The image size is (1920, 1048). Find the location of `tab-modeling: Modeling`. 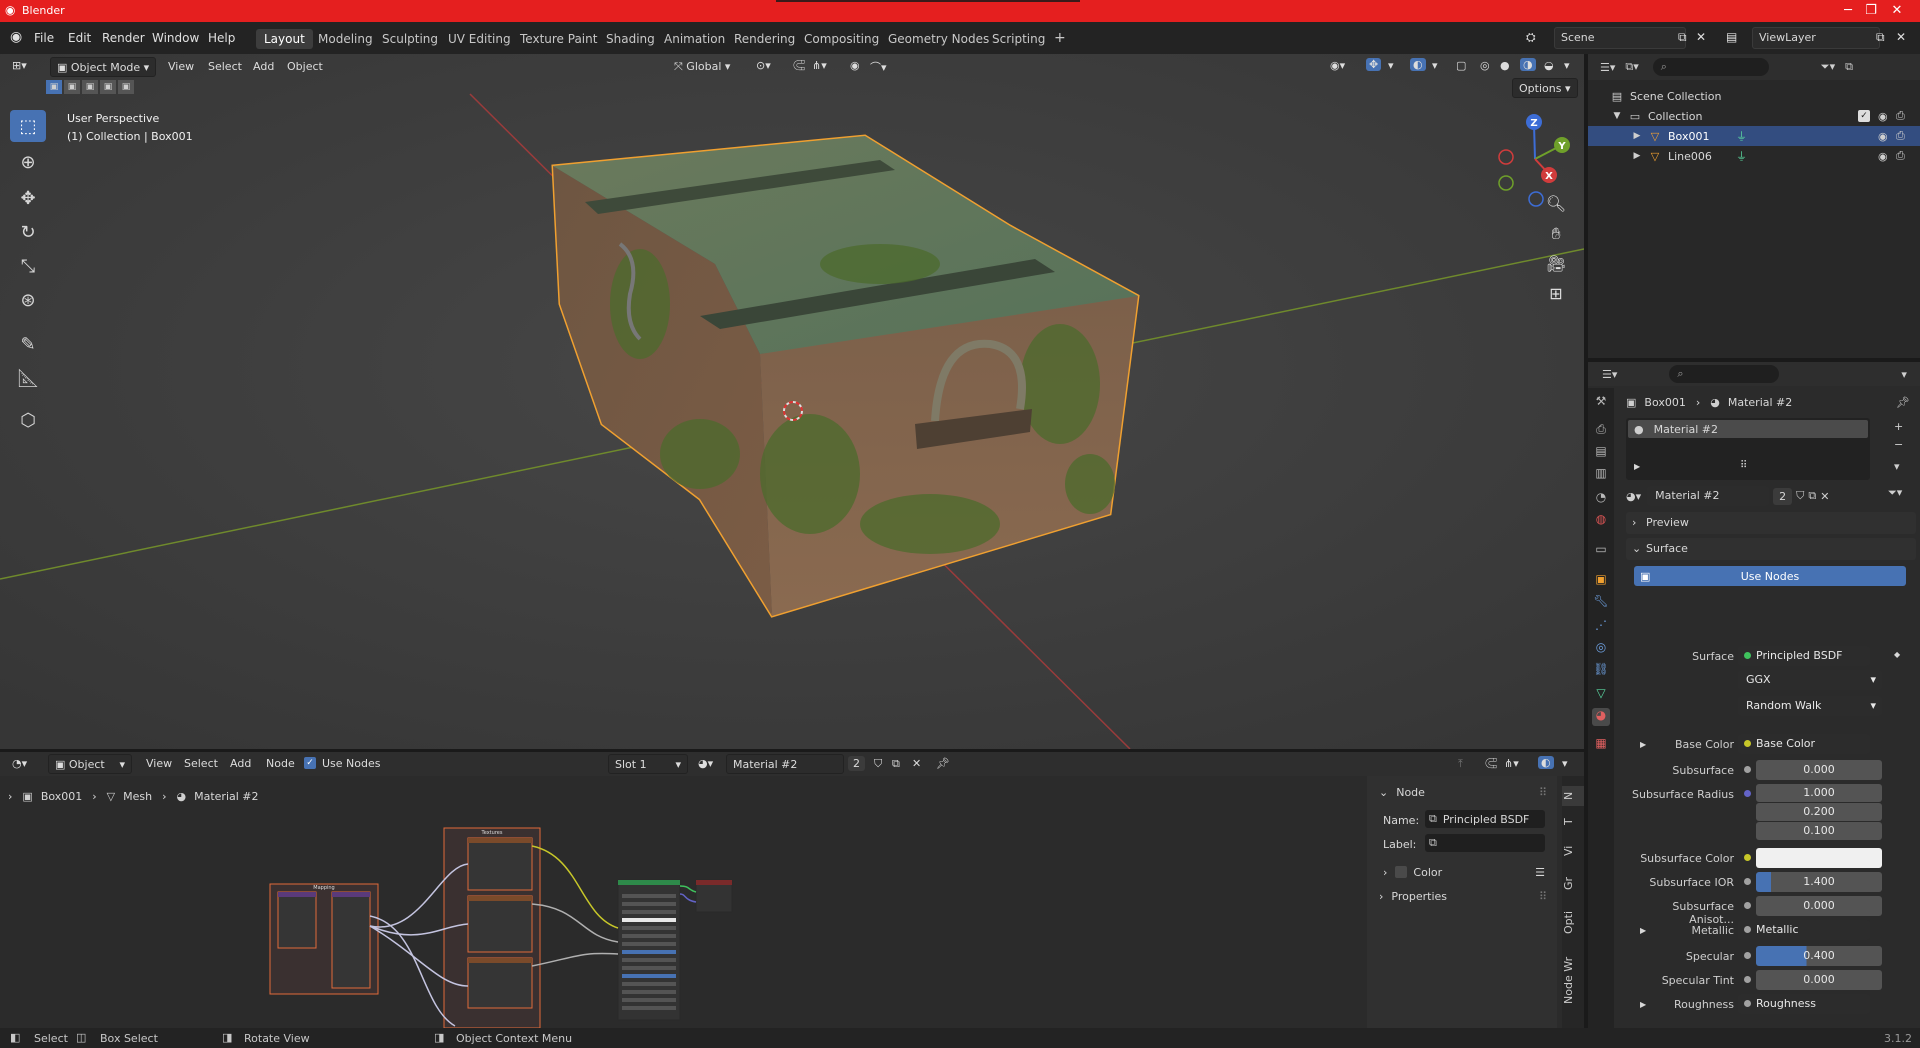

tab-modeling: Modeling is located at coordinates (345, 39).